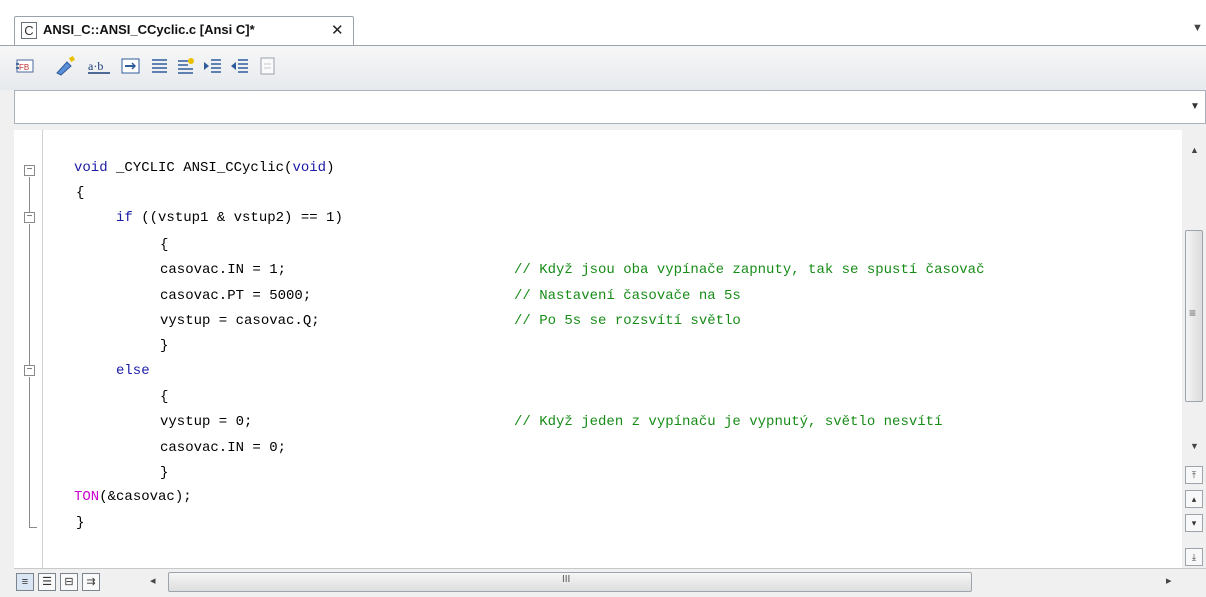 The height and width of the screenshot is (597, 1206). What do you see at coordinates (1195, 106) in the screenshot?
I see `chevron-down-icon: ▼` at bounding box center [1195, 106].